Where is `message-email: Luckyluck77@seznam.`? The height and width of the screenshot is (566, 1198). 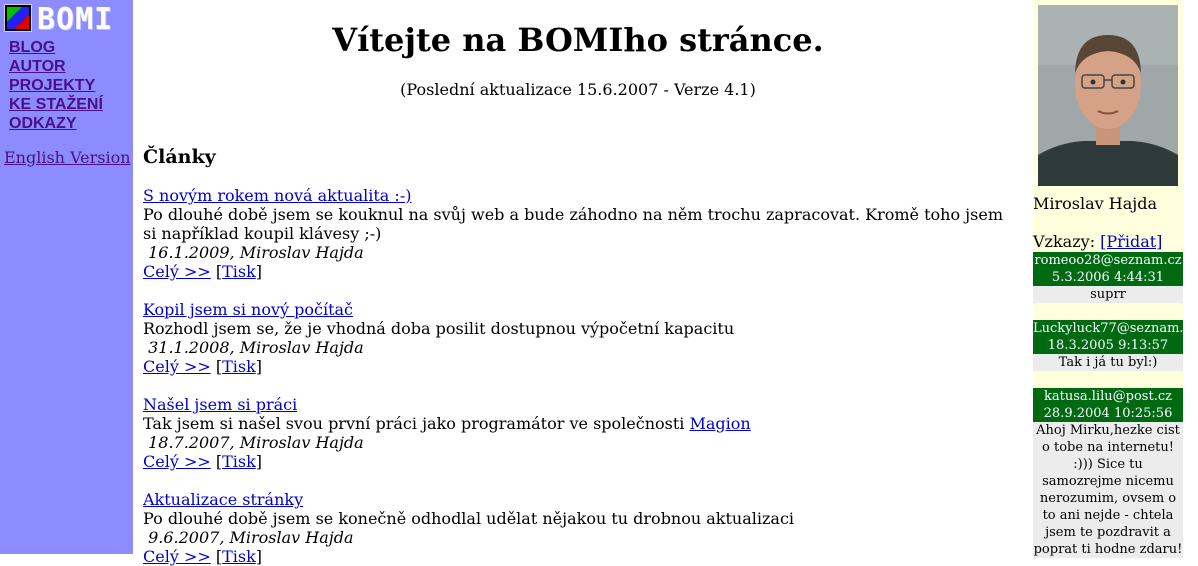
message-email: Luckyluck77@seznam. is located at coordinates (1108, 328).